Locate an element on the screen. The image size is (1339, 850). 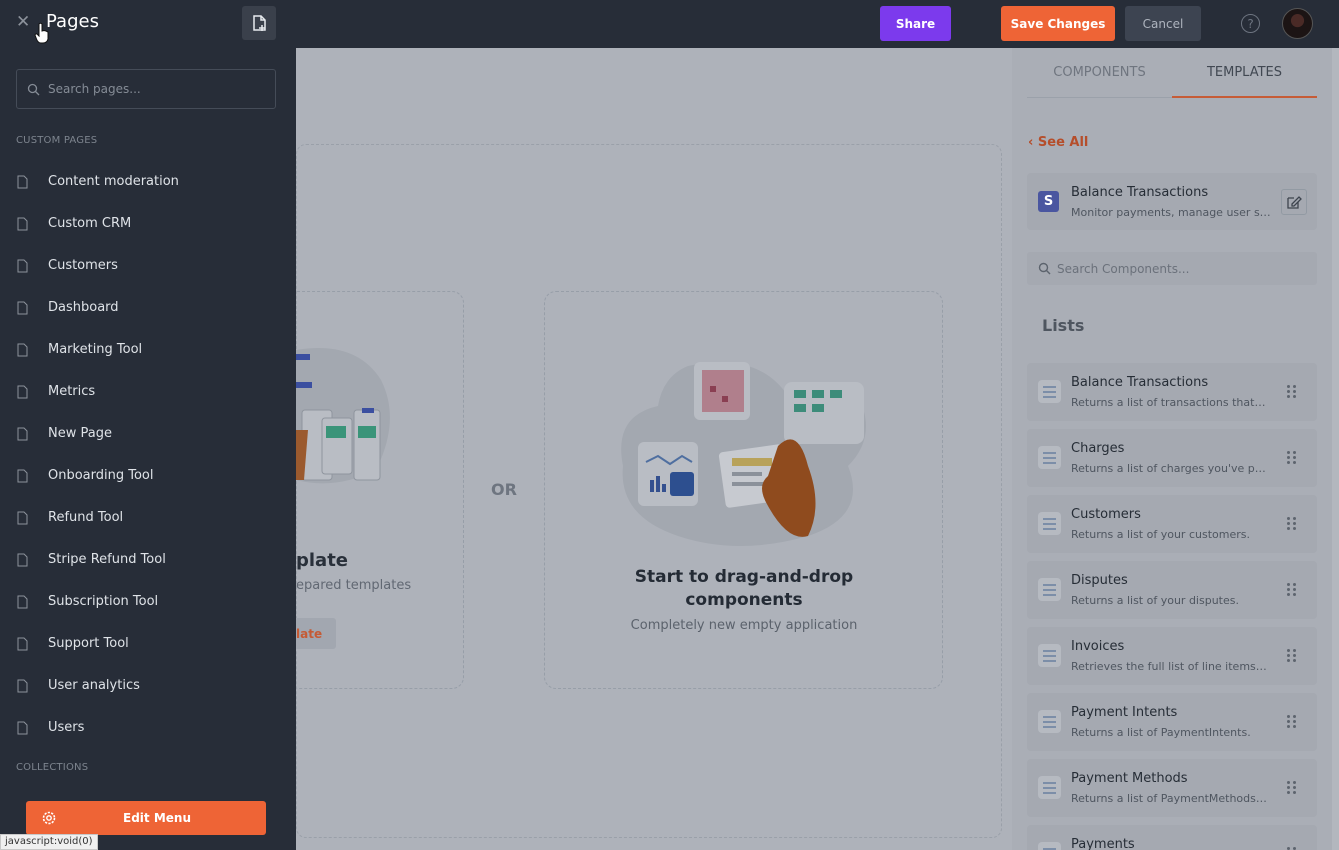
see-all-link: ‹ See All is located at coordinates (1058, 142).